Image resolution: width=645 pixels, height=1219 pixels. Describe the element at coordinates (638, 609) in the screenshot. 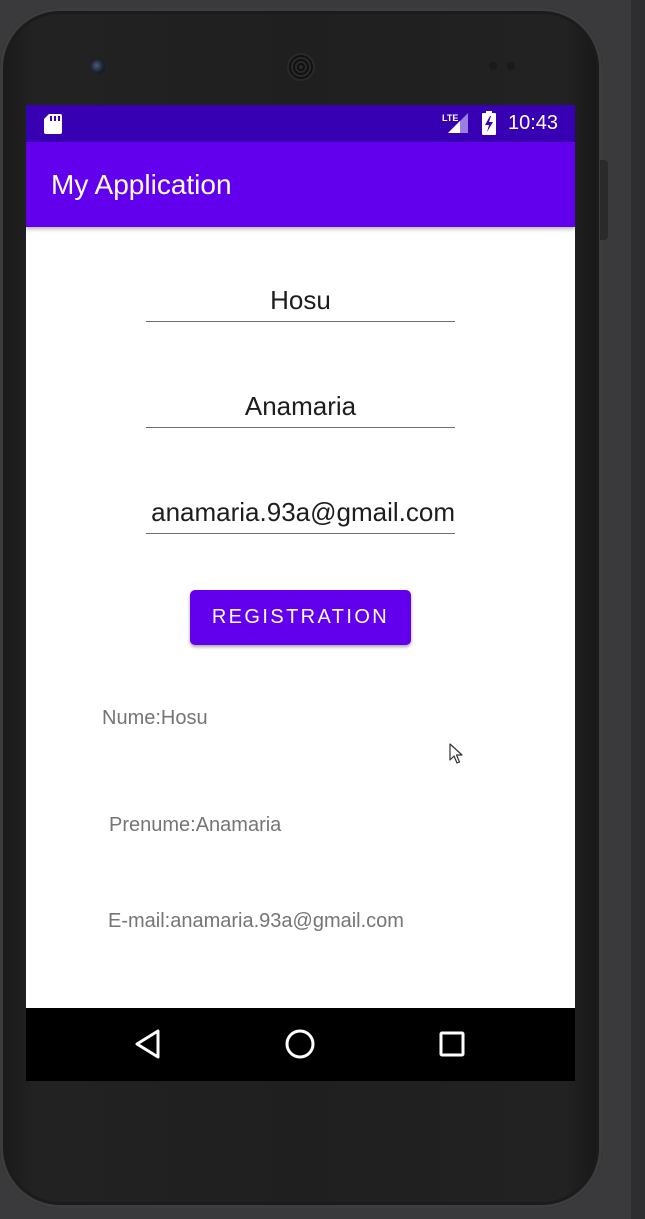

I see `emulator-frame-edge` at that location.